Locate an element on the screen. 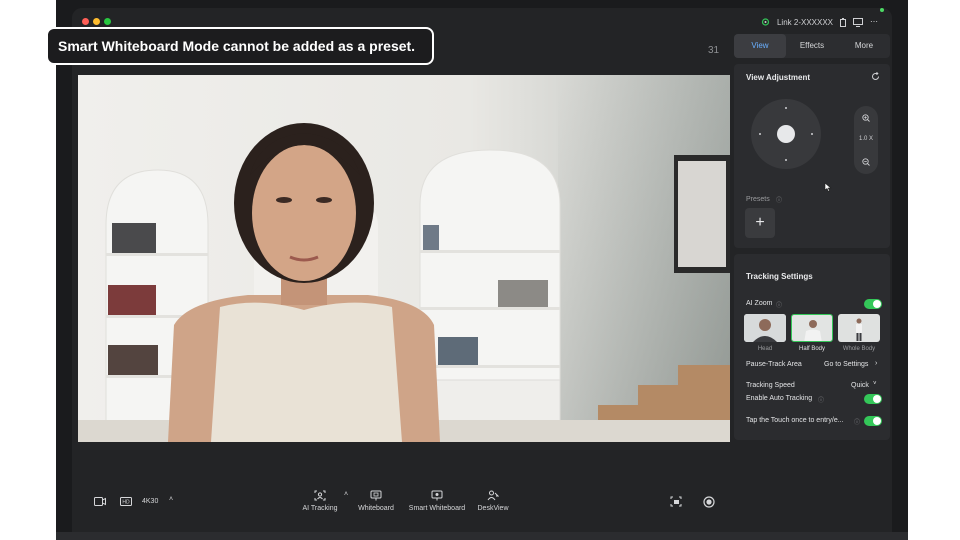  ai-zoom-toggle is located at coordinates (873, 304).